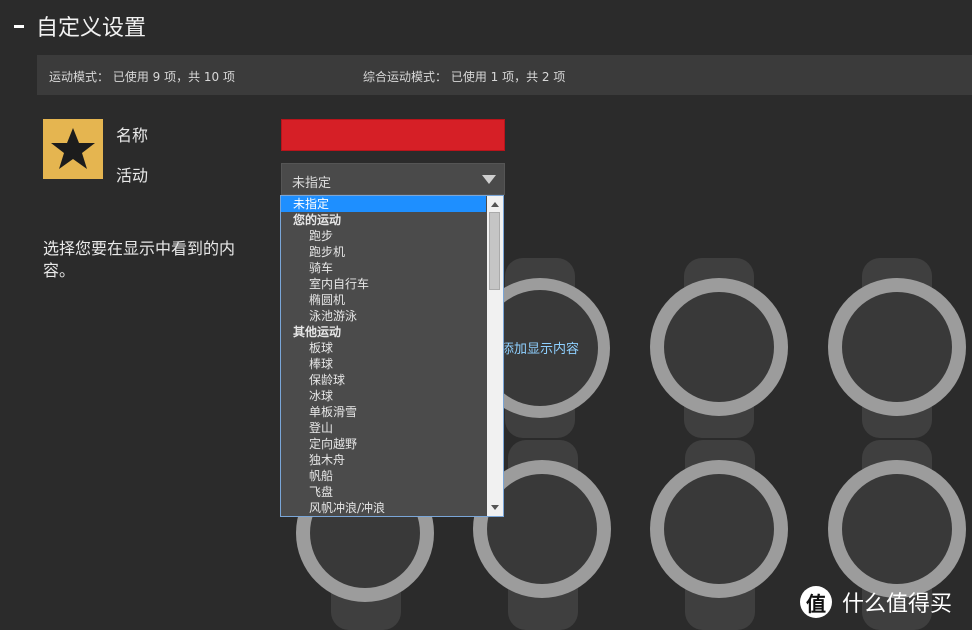  What do you see at coordinates (897, 604) in the screenshot?
I see `watermark-text: 什么值得买` at bounding box center [897, 604].